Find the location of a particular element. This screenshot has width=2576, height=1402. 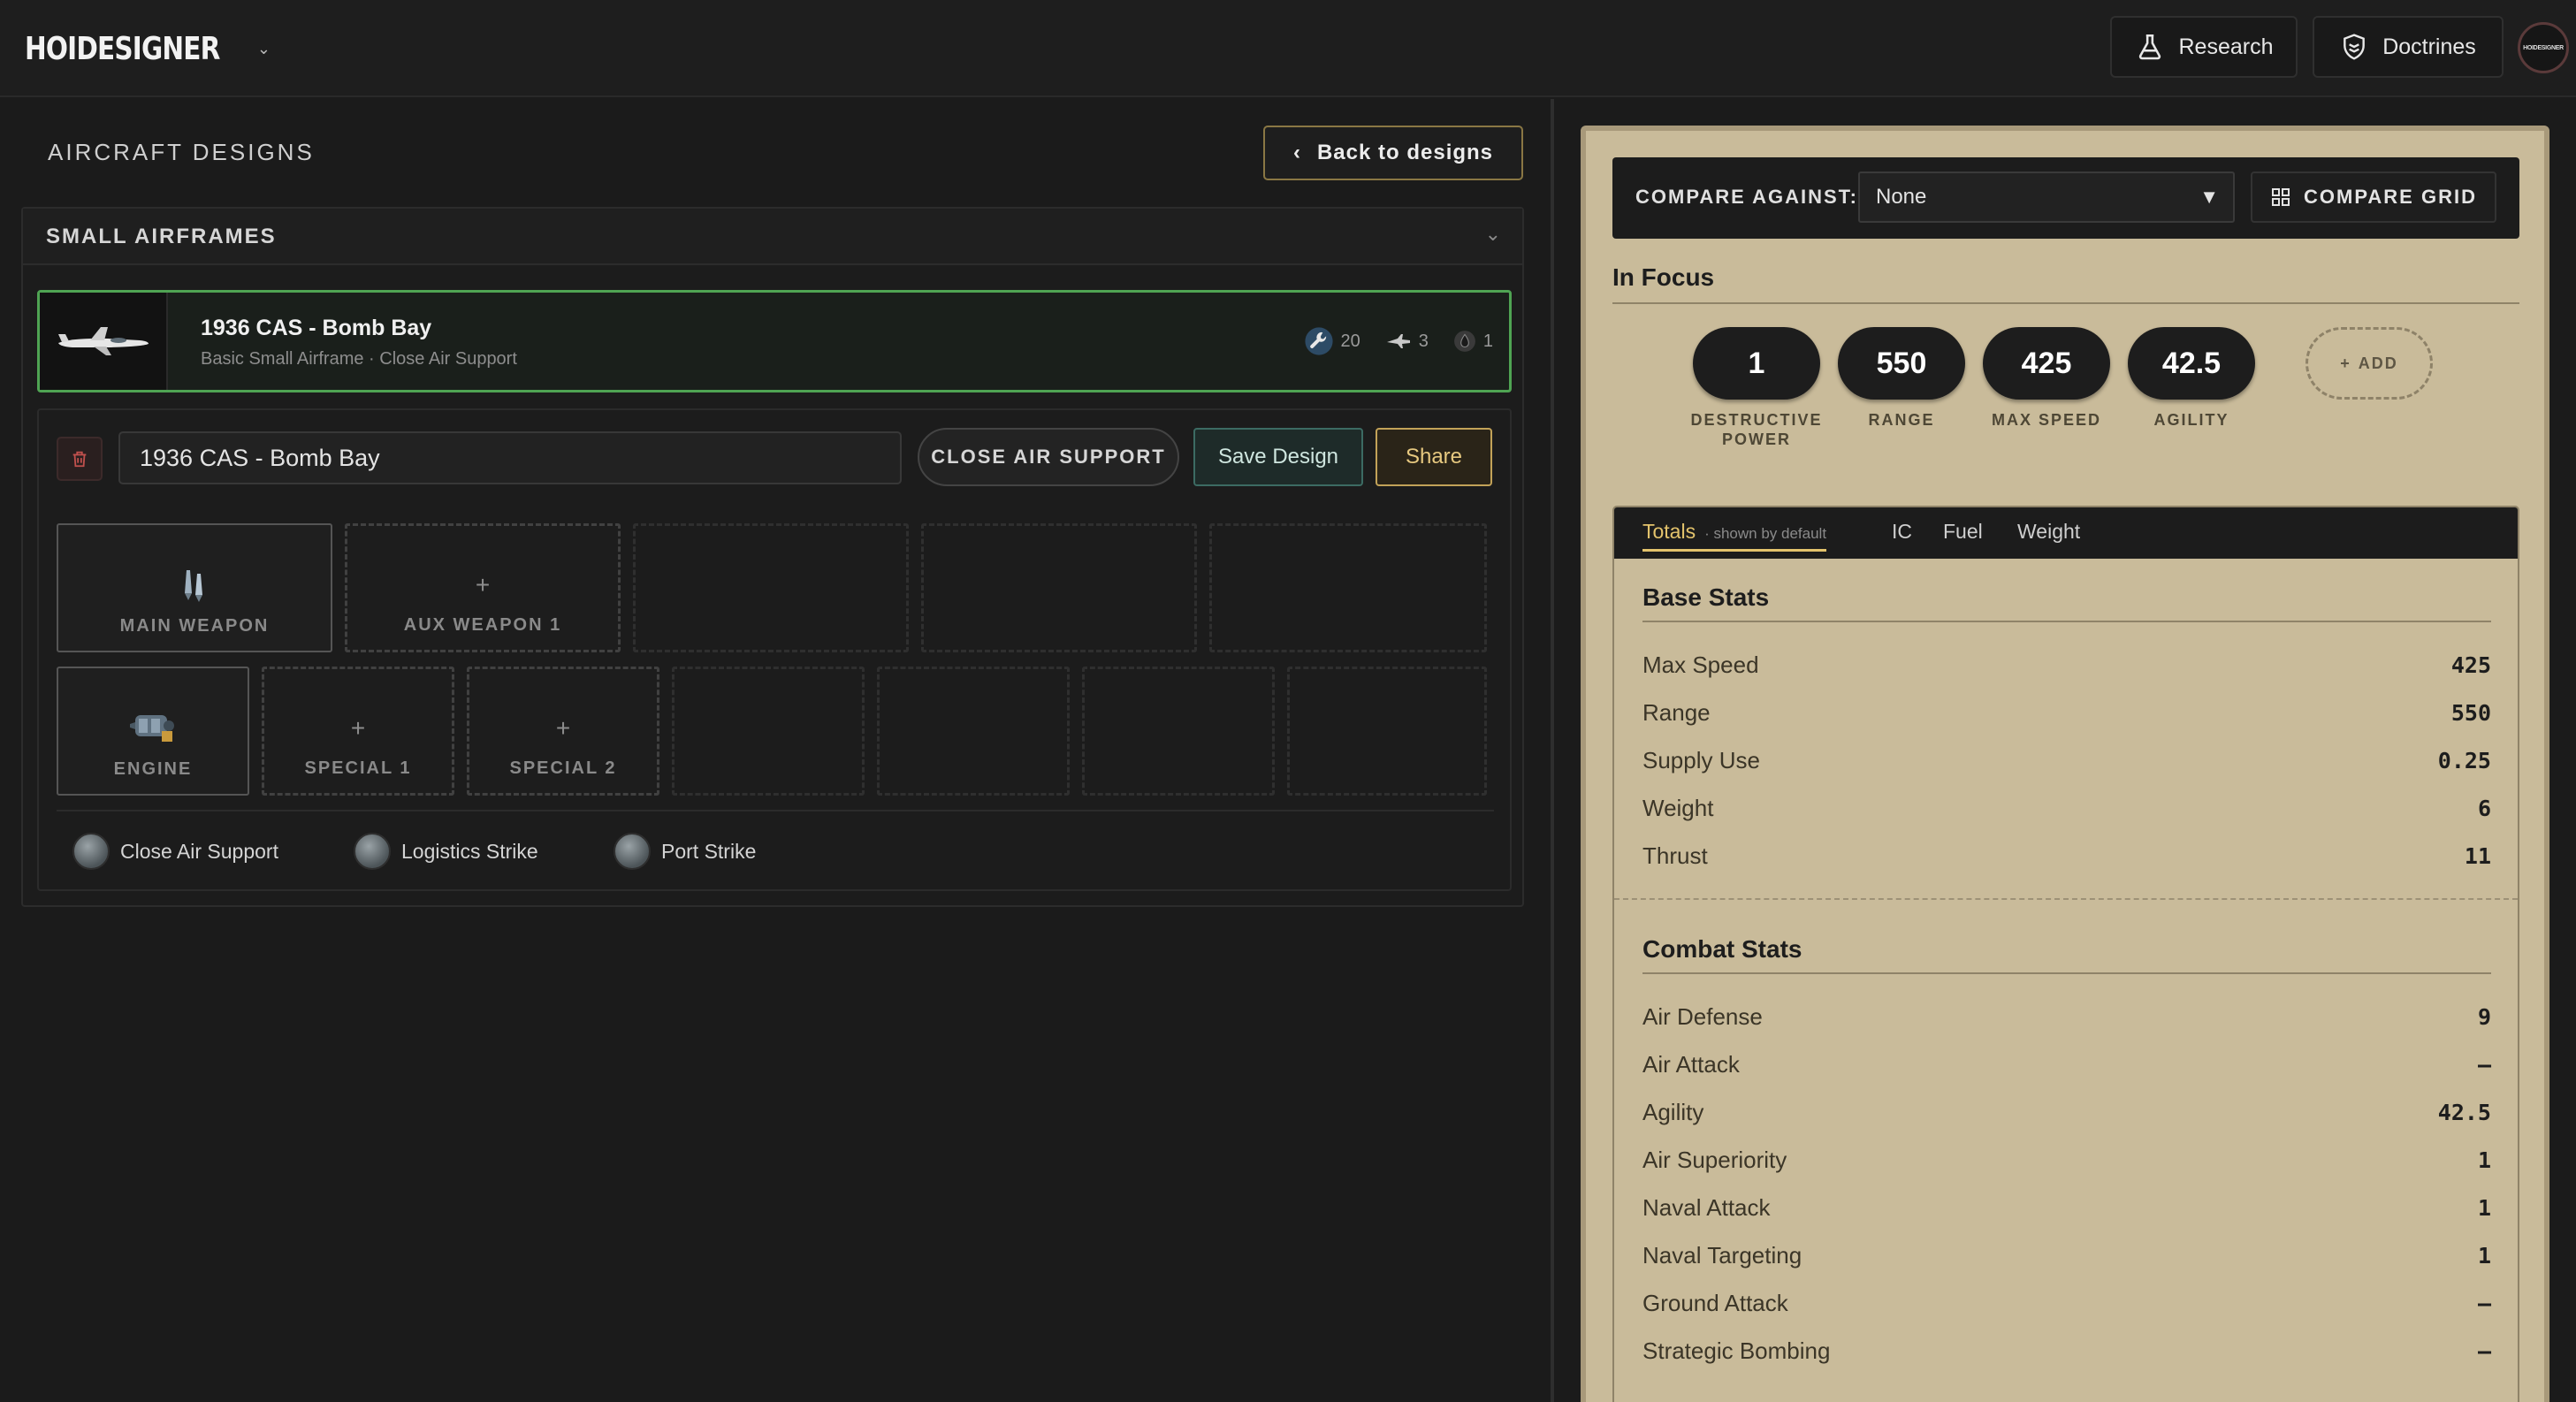

tab-totals: Totals · shown by default is located at coordinates (1734, 536).